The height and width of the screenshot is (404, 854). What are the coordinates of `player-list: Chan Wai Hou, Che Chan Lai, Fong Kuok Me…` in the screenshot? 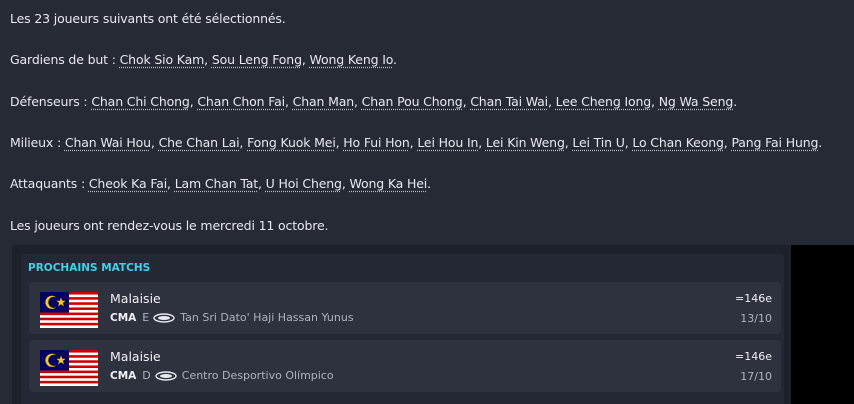 It's located at (443, 142).